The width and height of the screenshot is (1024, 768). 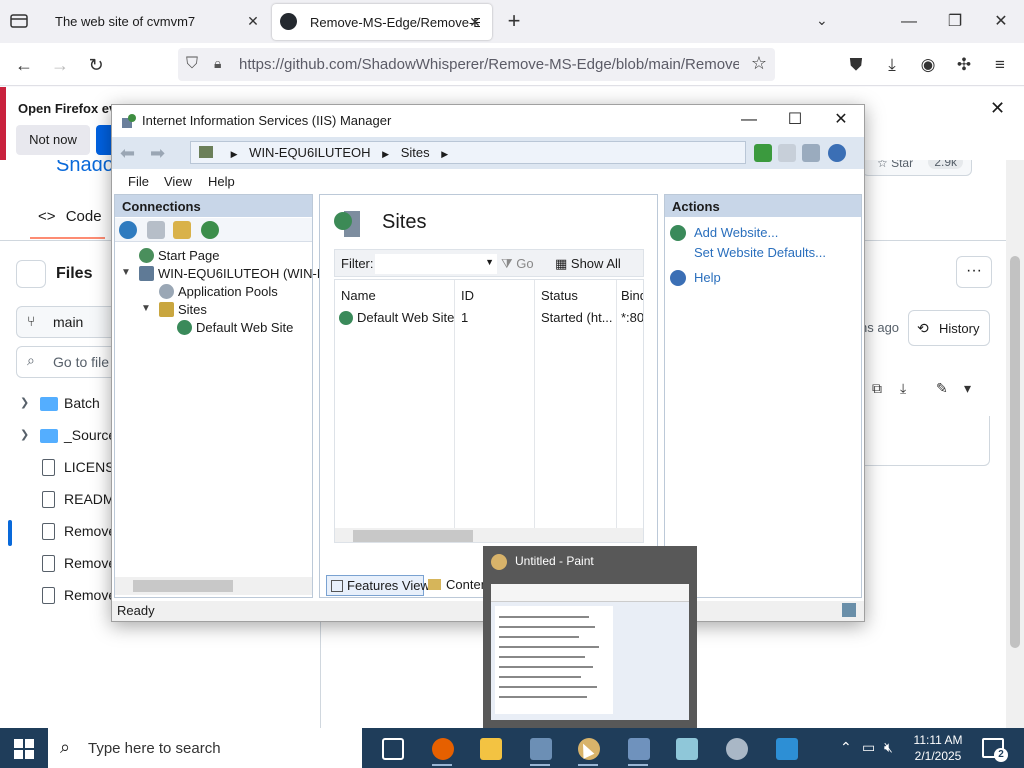 I want to click on menu-view: View, so click(x=178, y=181).